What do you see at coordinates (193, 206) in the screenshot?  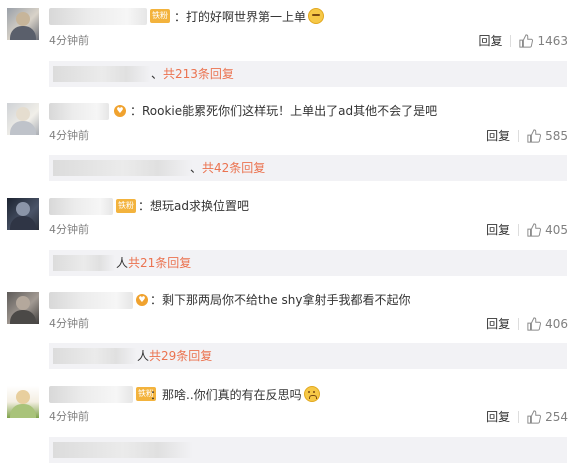 I see `comment-text: ：想玩ad求换位置吧` at bounding box center [193, 206].